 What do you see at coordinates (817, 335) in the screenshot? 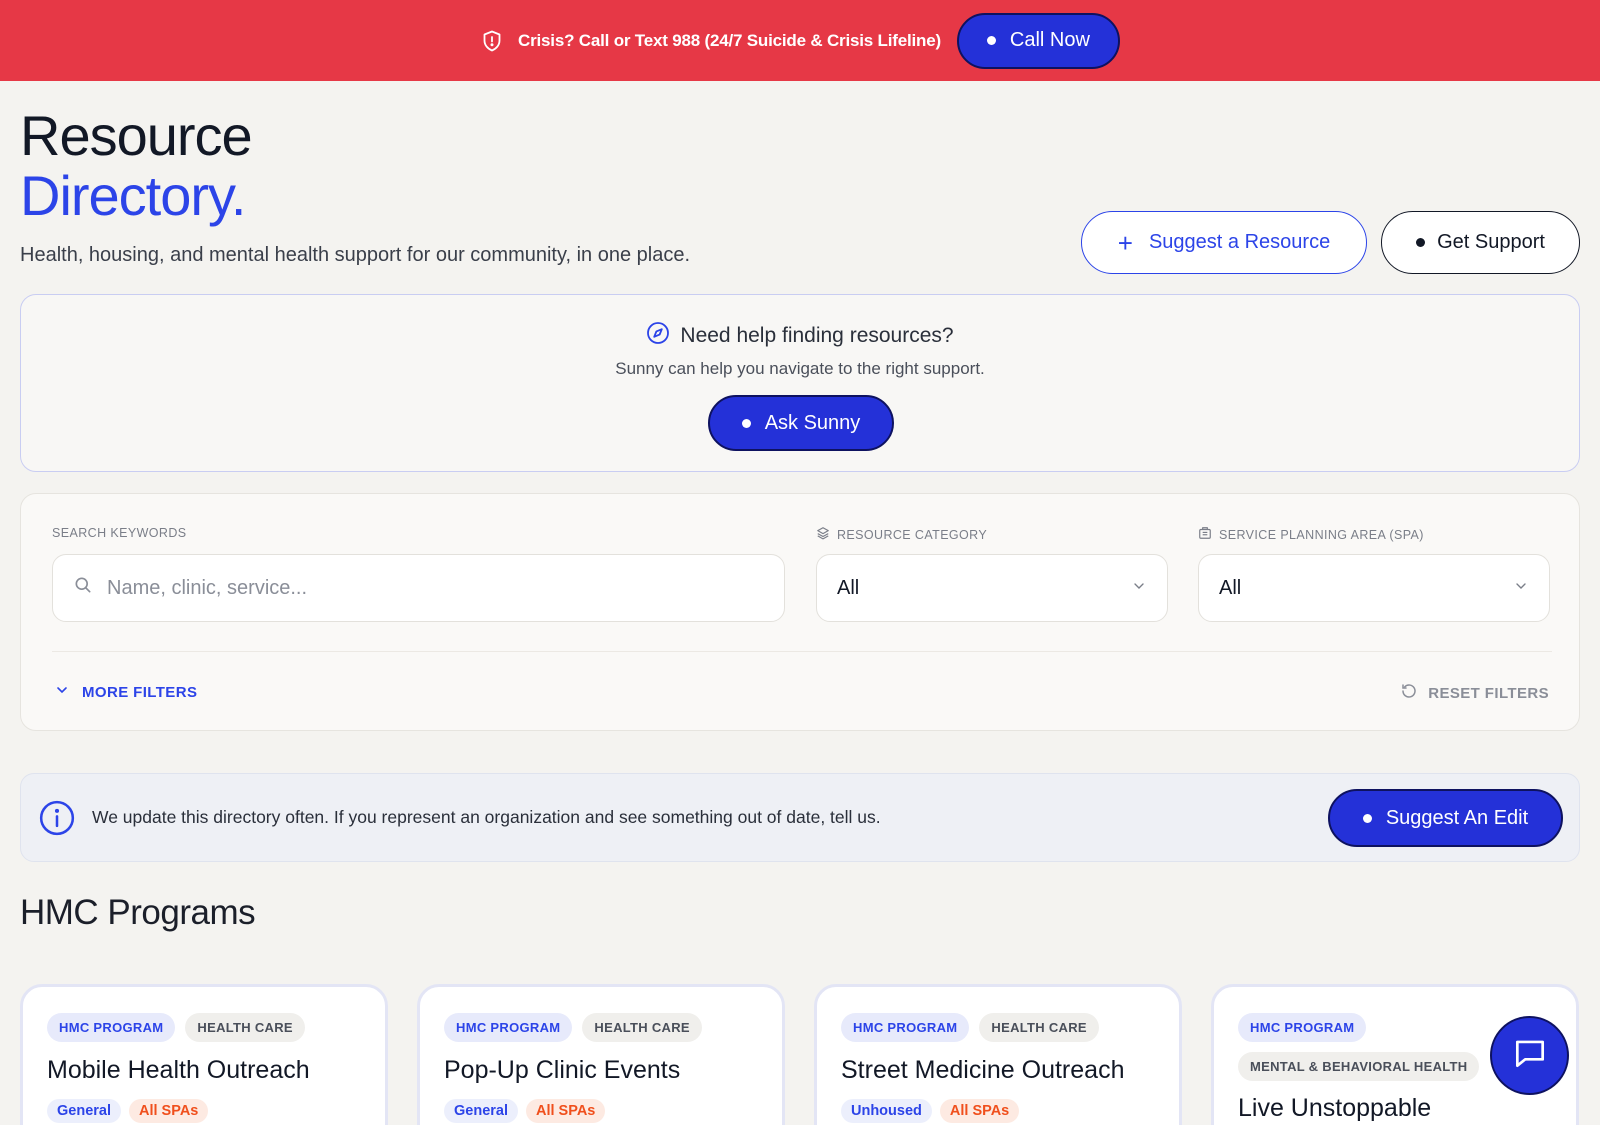
I see `sunny-heading: Need help finding resources?` at bounding box center [817, 335].